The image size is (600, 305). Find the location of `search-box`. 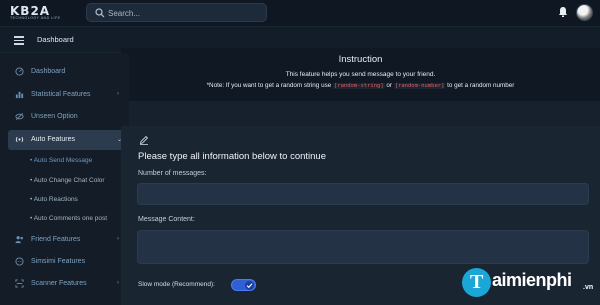

search-box is located at coordinates (176, 12).